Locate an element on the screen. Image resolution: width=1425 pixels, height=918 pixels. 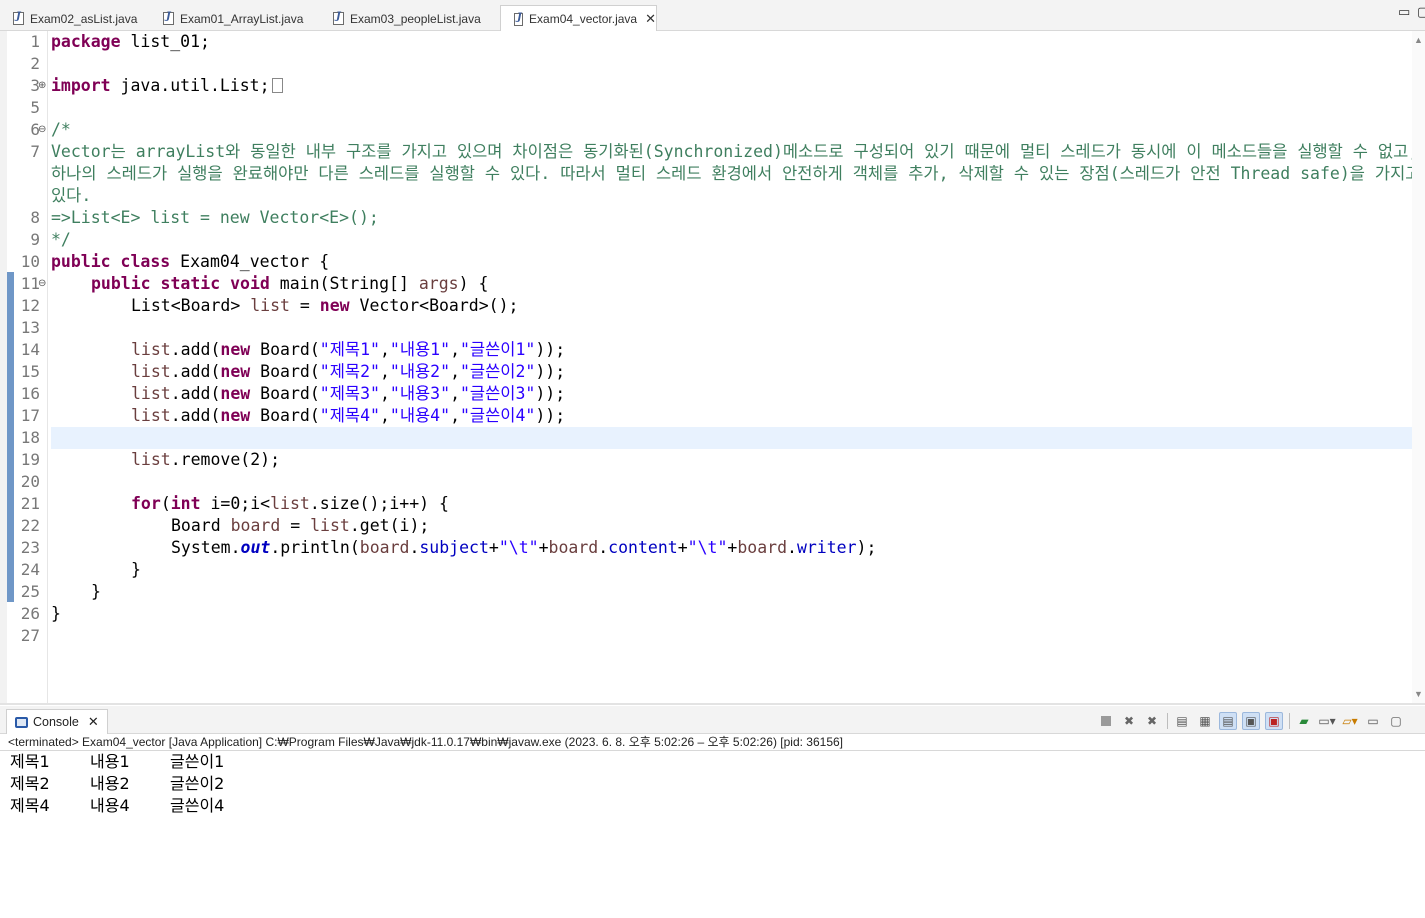
code-line-15: list.add(new Board("제목2","내용2","글쓴이2")); is located at coordinates (348, 371).